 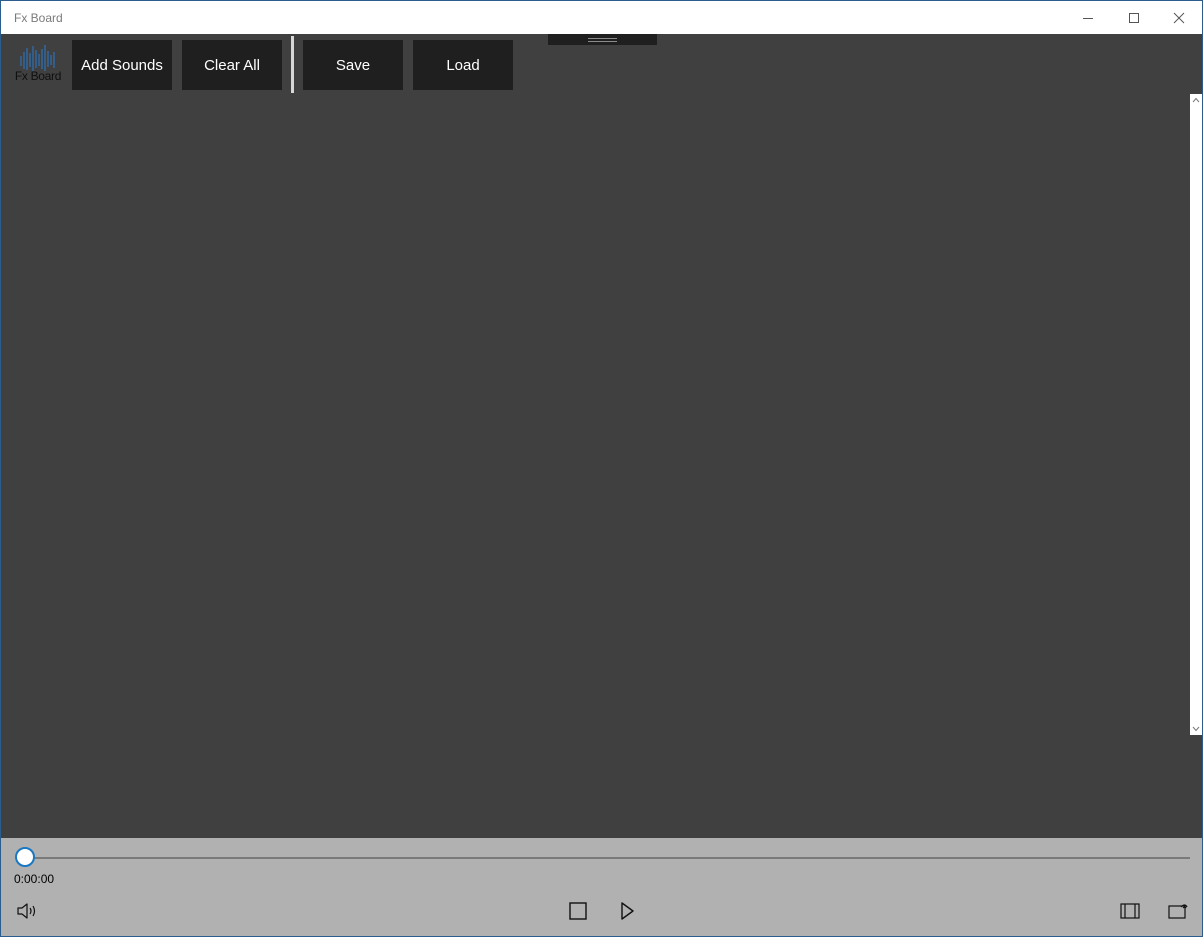 I want to click on cast-icon, so click(x=1178, y=911).